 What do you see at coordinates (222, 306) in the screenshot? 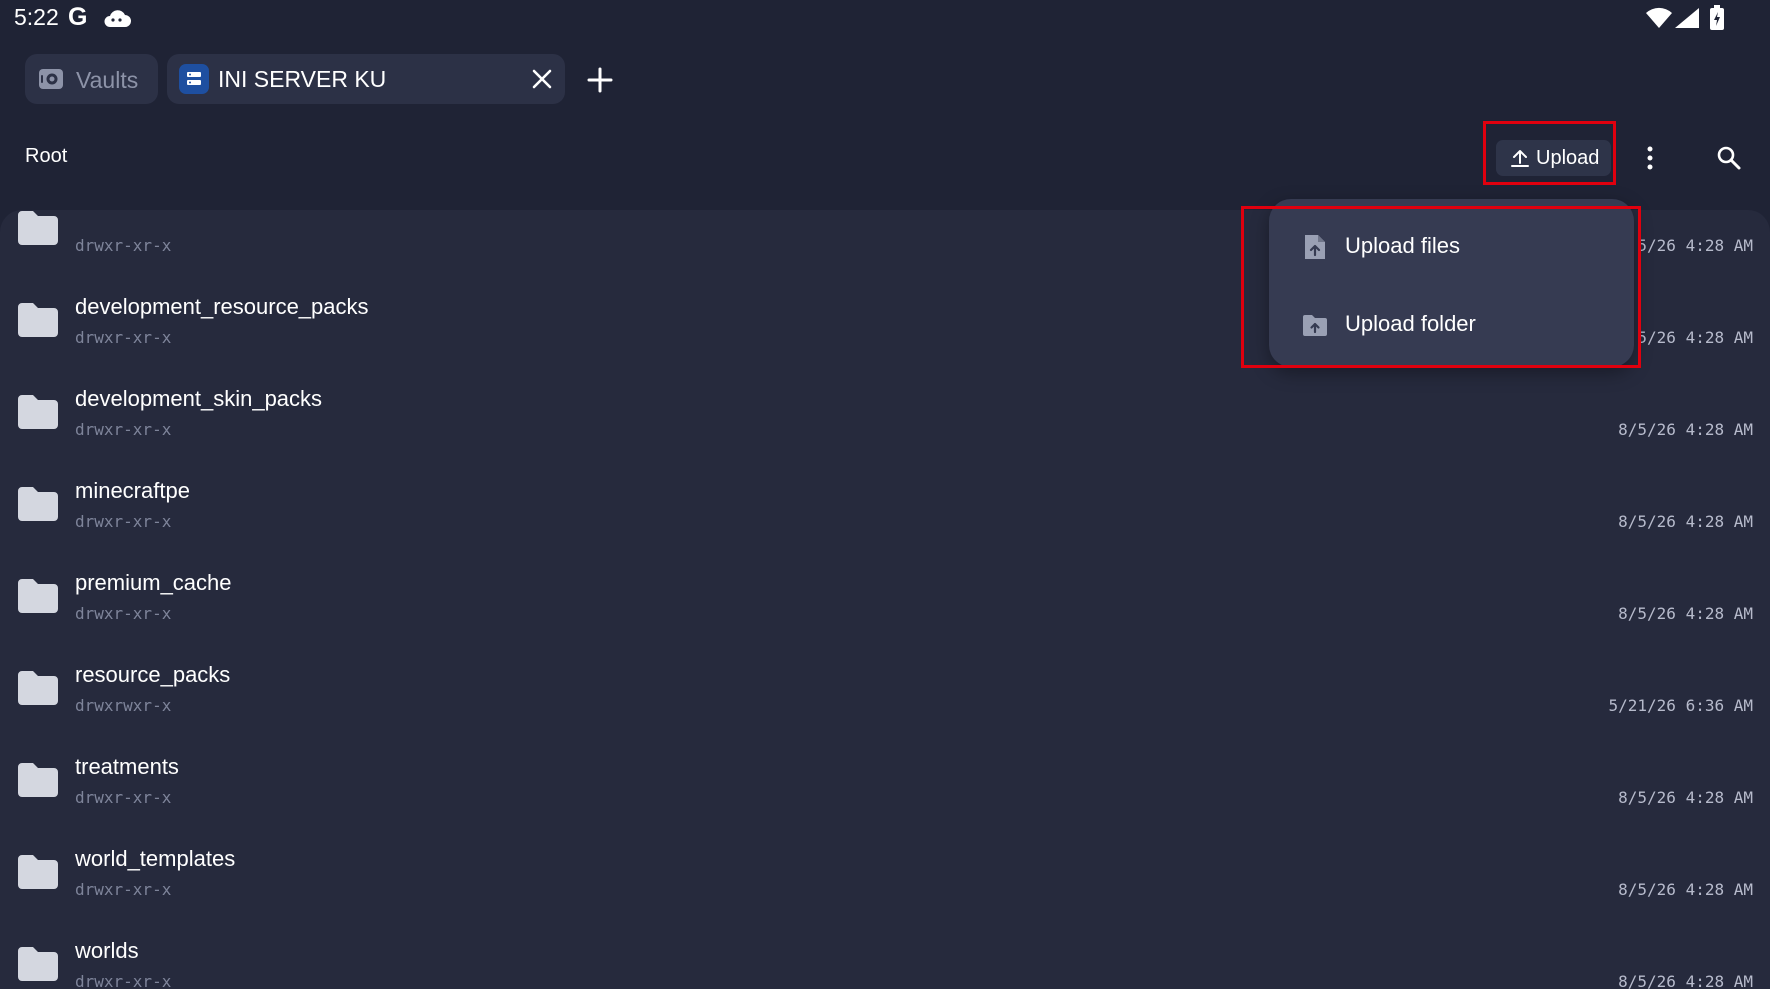
I see `file-name: development_resource_packs` at bounding box center [222, 306].